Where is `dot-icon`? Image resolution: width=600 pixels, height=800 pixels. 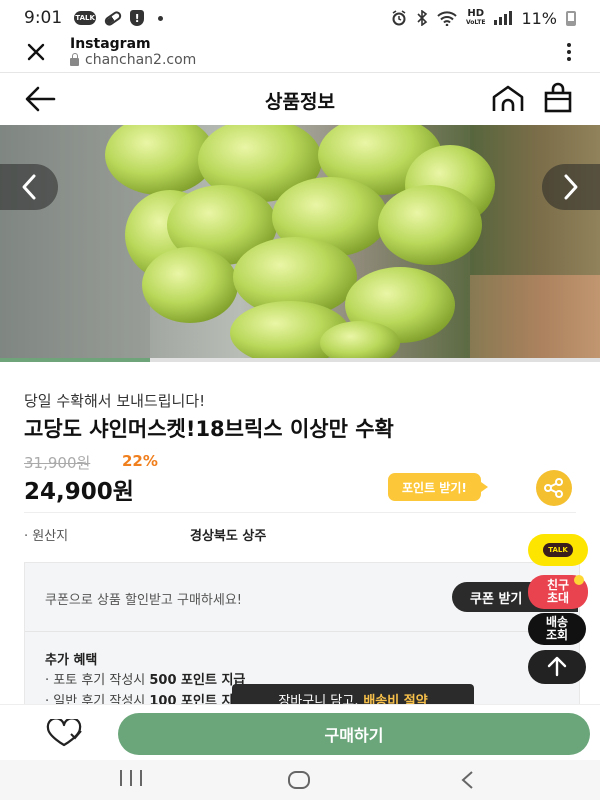 dot-icon is located at coordinates (161, 18).